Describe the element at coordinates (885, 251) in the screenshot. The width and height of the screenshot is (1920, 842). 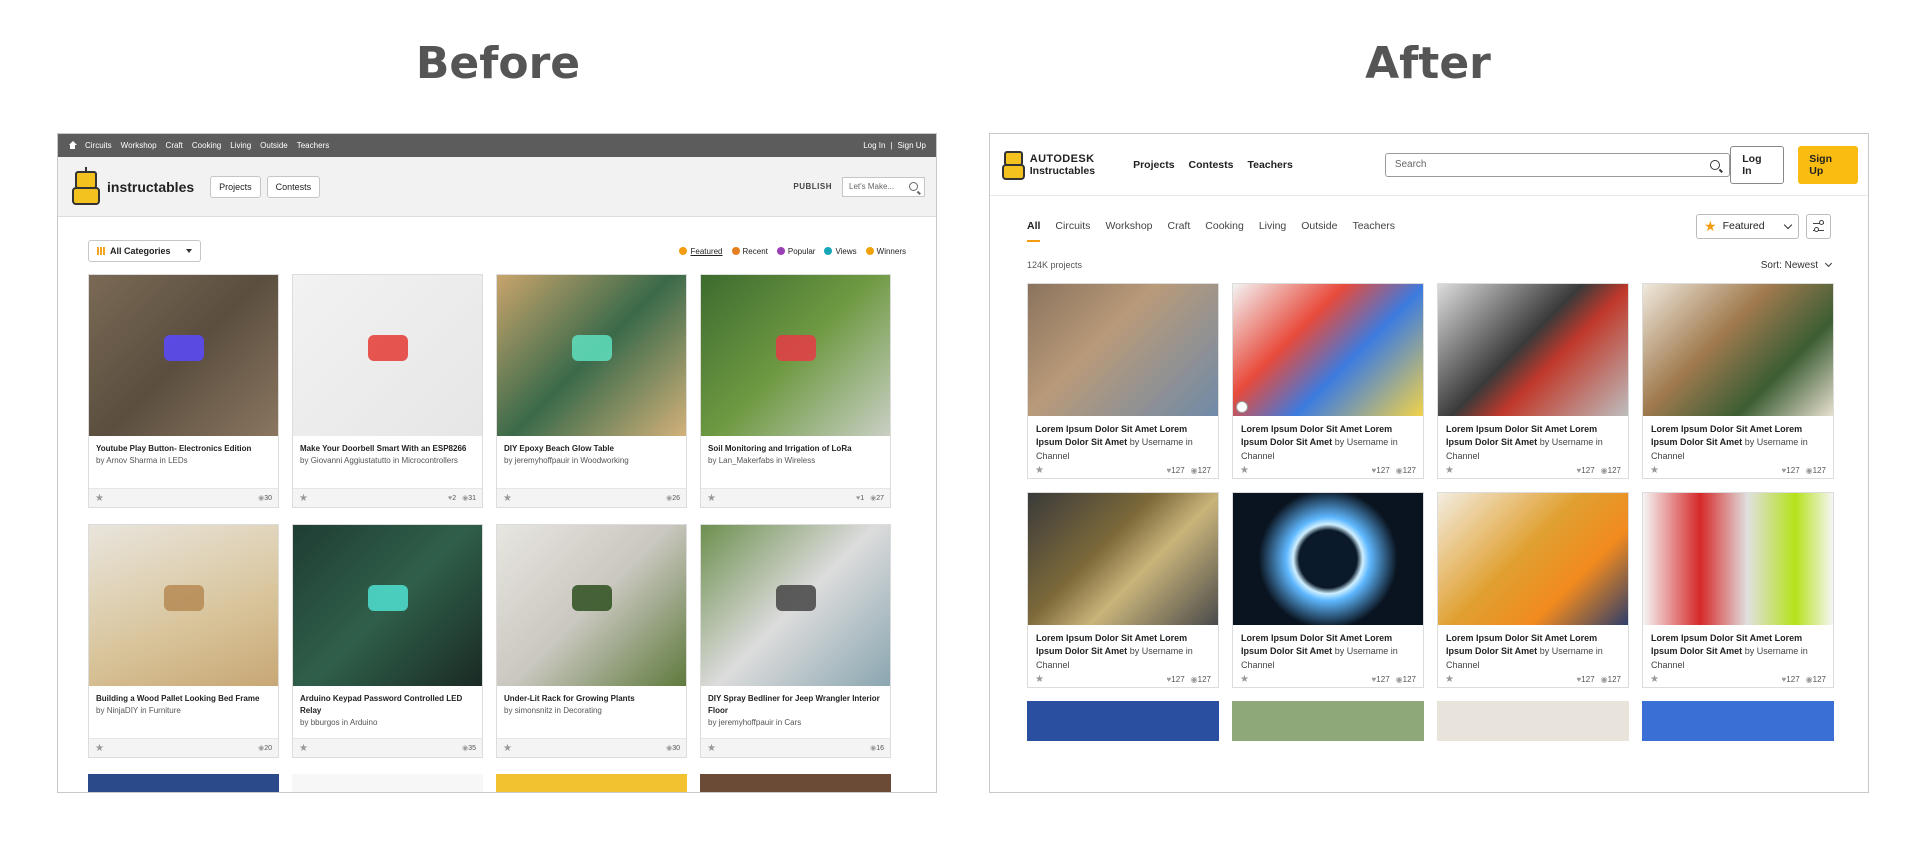
I see `sort-winners: Winners` at that location.